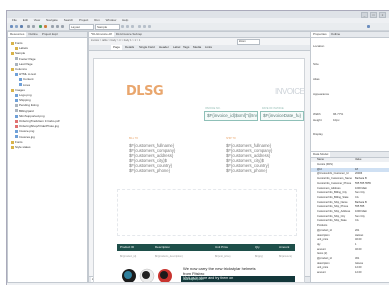 Image resolution: width=389 pixels, height=285 pixels. I want to click on table-row: Items (2), so click(350, 254).